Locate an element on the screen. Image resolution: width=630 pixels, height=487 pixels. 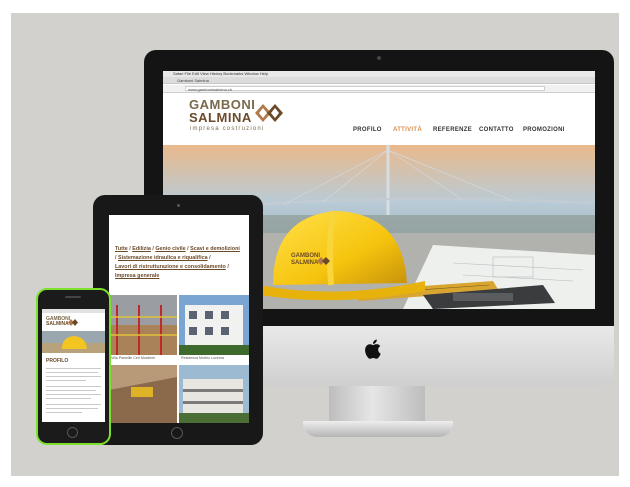
nav-promozioni: PROMOZIONI is located at coordinates (544, 130).